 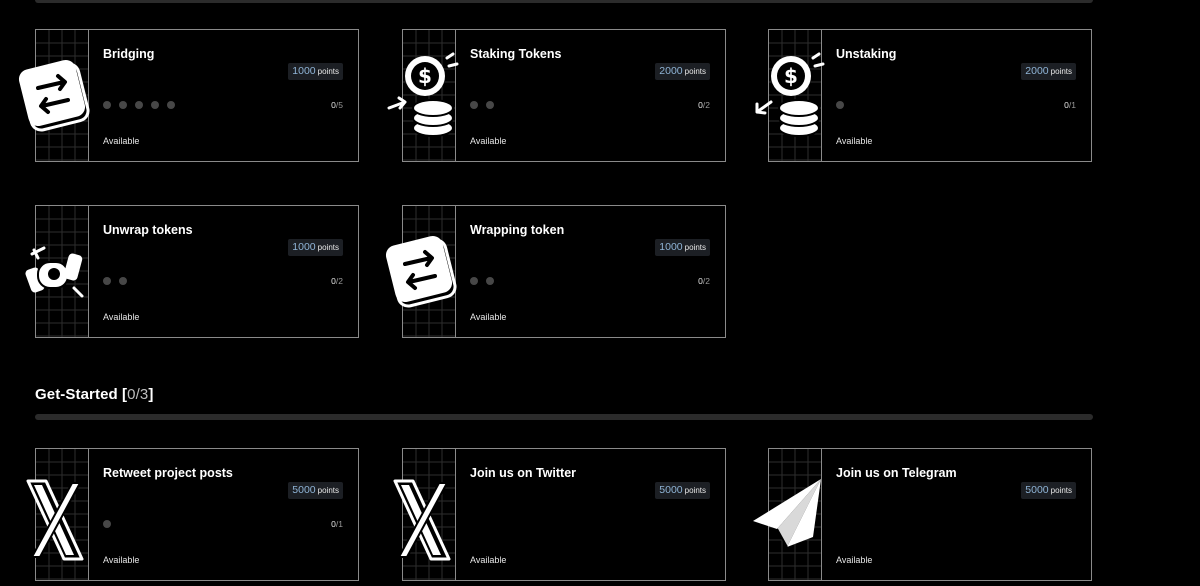 What do you see at coordinates (131, 394) in the screenshot?
I see `section-done-count: 0` at bounding box center [131, 394].